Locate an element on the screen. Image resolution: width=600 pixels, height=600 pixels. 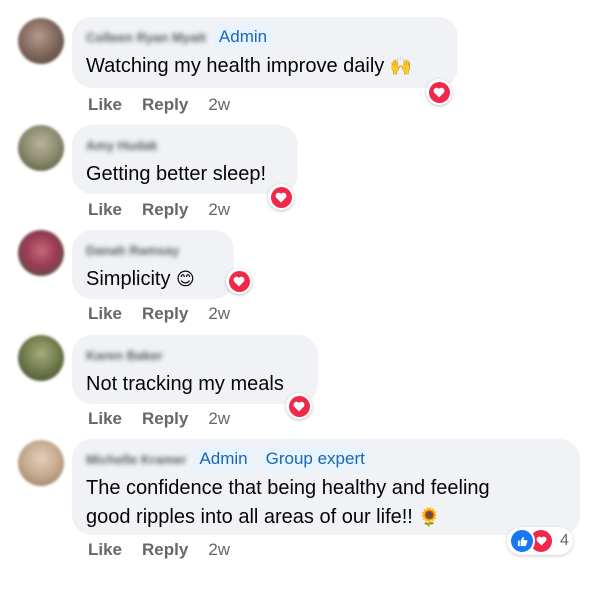
like-reaction-icon is located at coordinates (522, 541).